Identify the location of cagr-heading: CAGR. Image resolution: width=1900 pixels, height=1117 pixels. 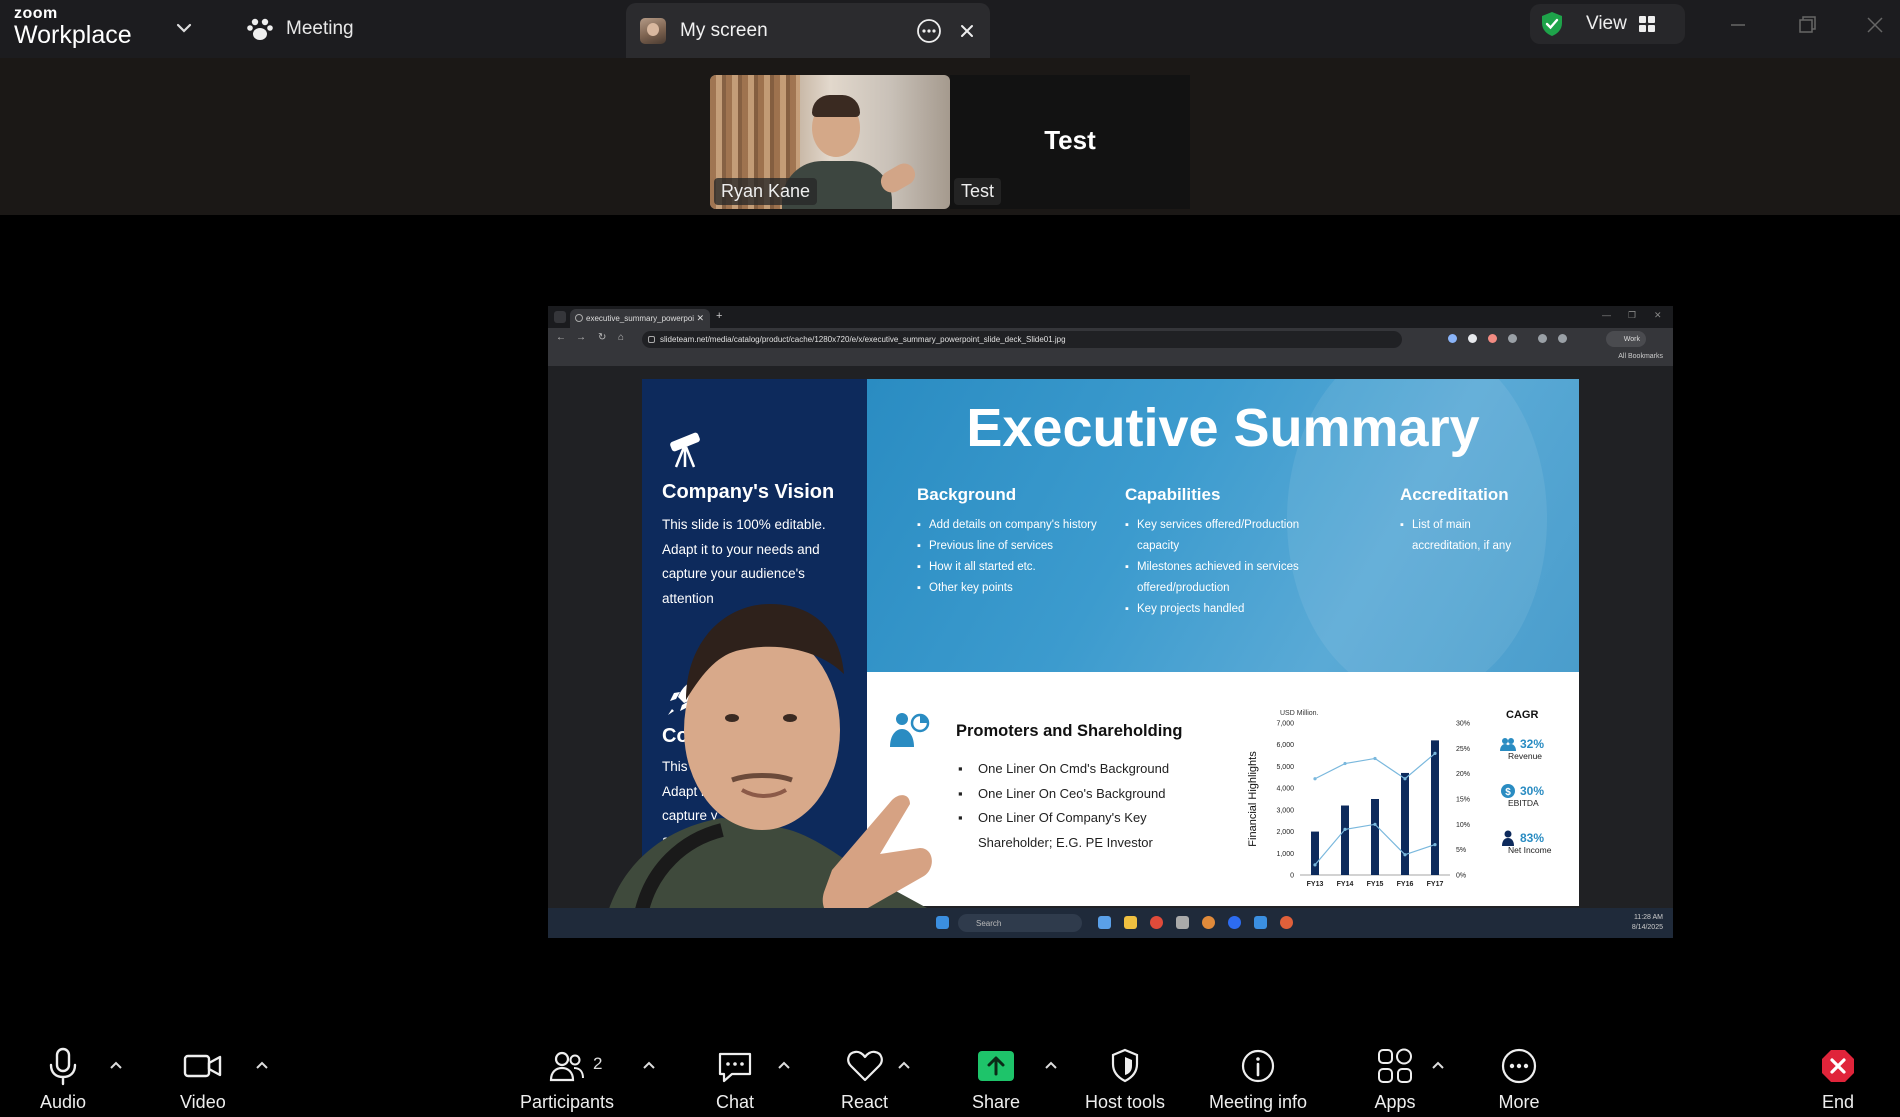
(1522, 715).